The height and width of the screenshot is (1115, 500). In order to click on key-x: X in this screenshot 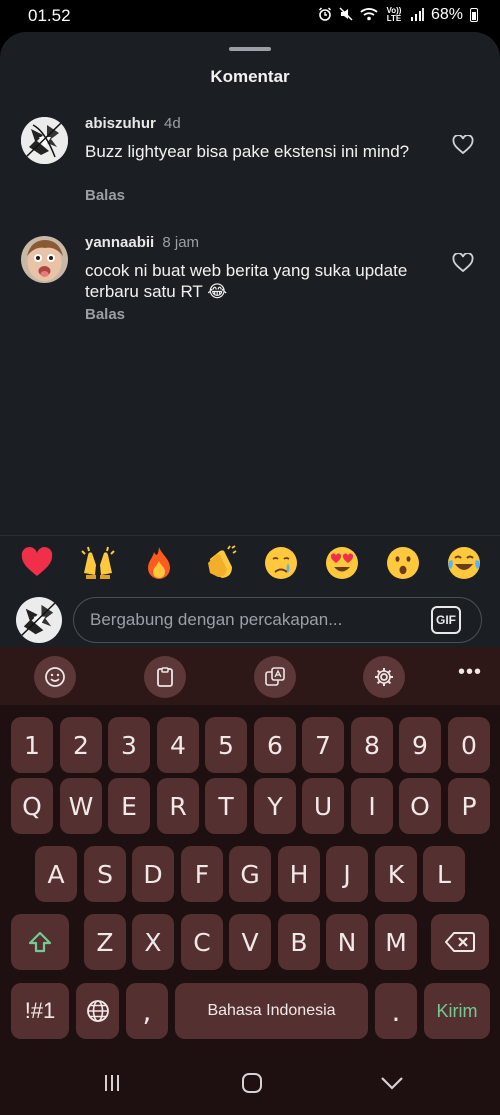, I will do `click(153, 942)`.